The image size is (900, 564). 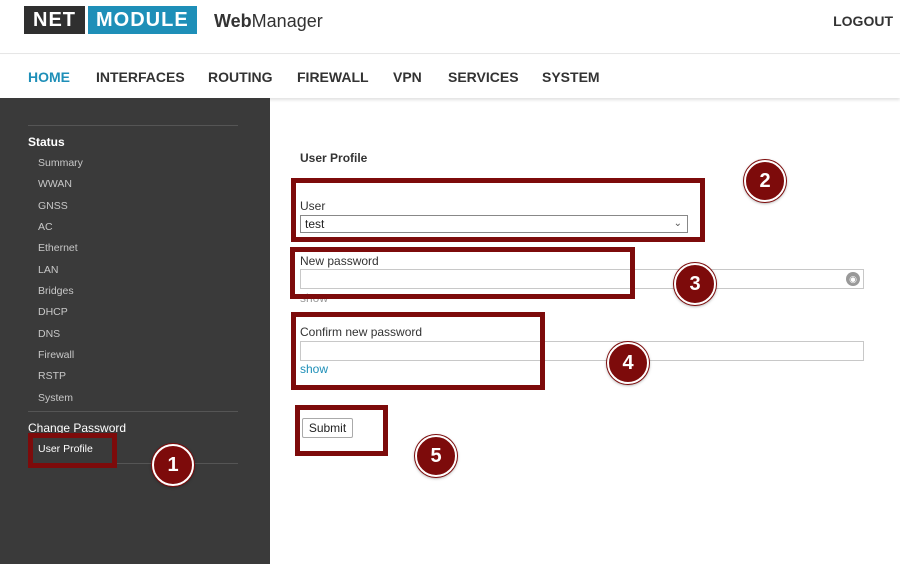 What do you see at coordinates (60, 163) in the screenshot?
I see `sidebar-item-summary: Summary` at bounding box center [60, 163].